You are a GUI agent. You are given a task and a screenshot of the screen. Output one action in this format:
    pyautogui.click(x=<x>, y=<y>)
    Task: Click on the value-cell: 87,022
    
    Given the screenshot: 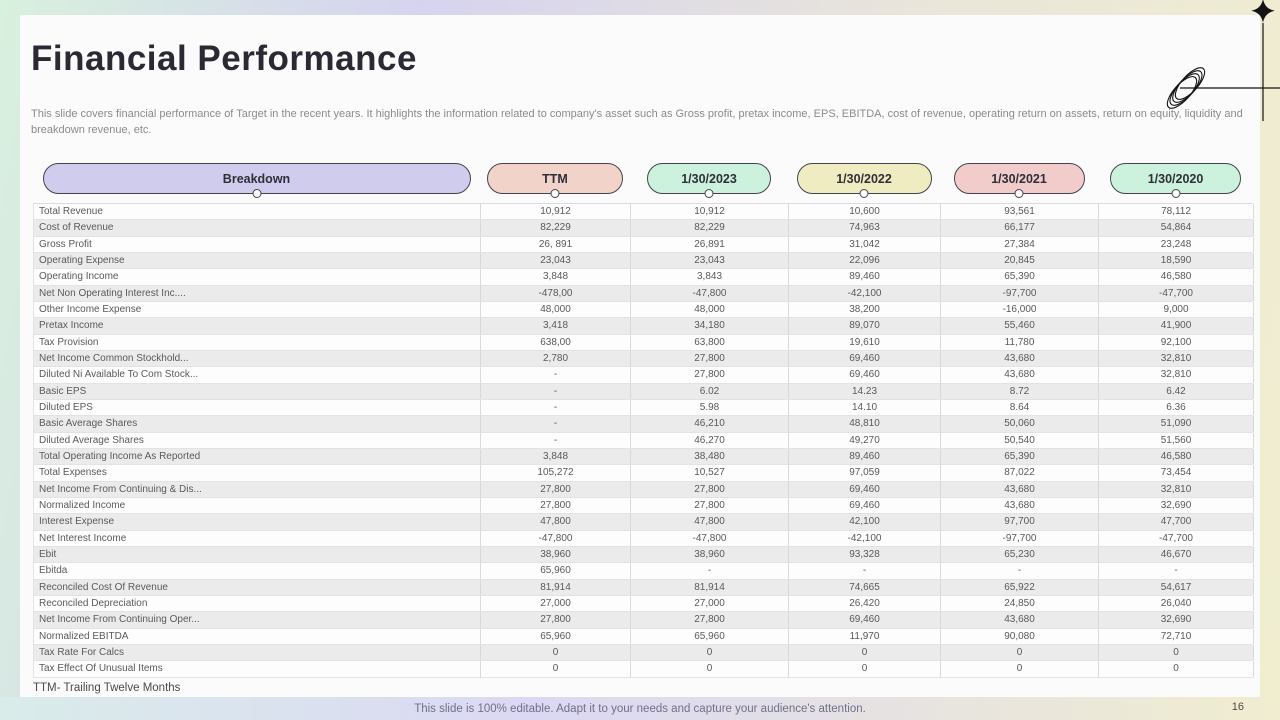 What is the action you would take?
    pyautogui.click(x=1020, y=473)
    